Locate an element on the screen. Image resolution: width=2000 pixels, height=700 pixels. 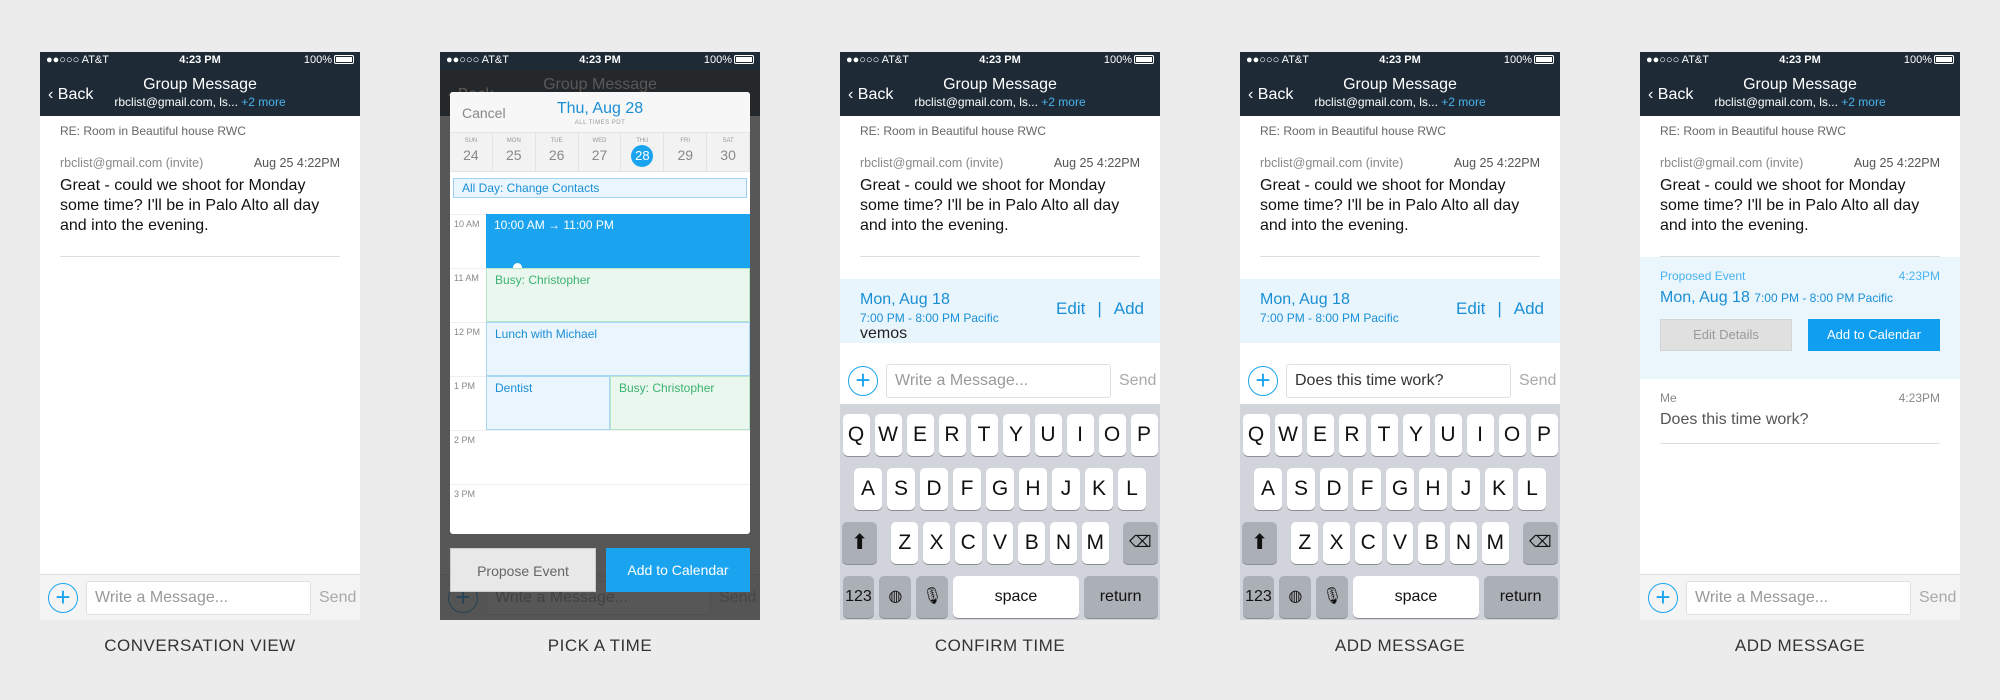
hour-row: 3 PM is located at coordinates (600, 509).